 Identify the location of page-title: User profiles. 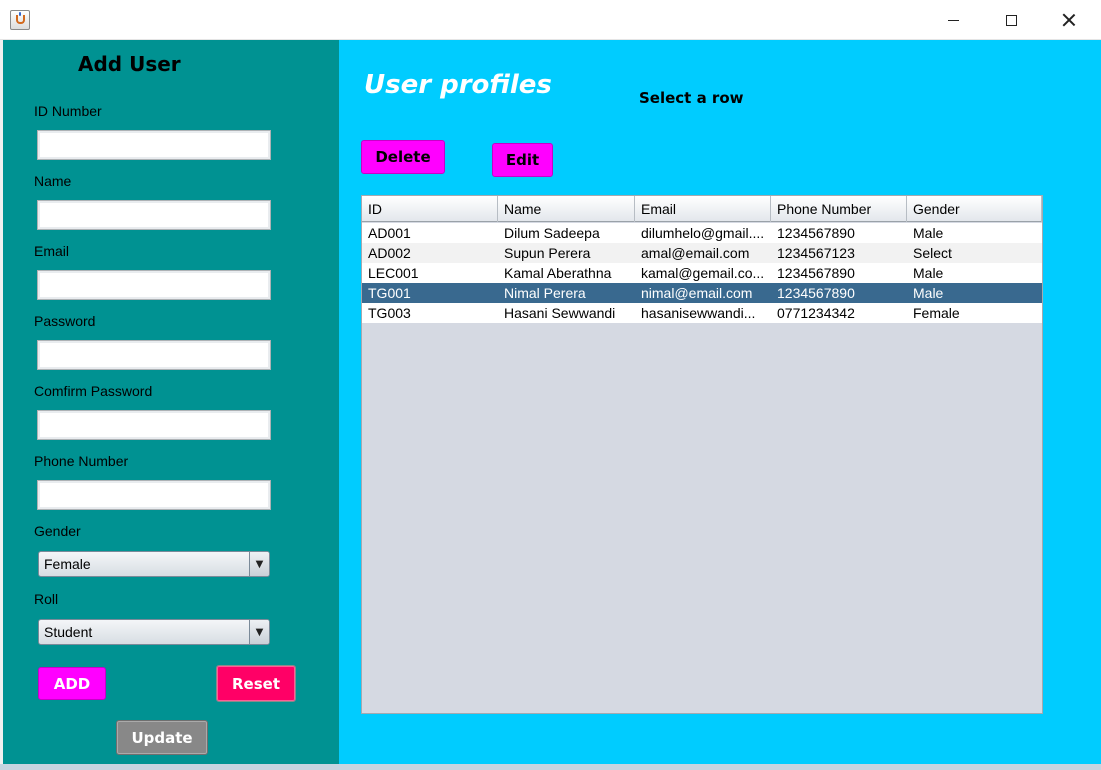
(458, 85).